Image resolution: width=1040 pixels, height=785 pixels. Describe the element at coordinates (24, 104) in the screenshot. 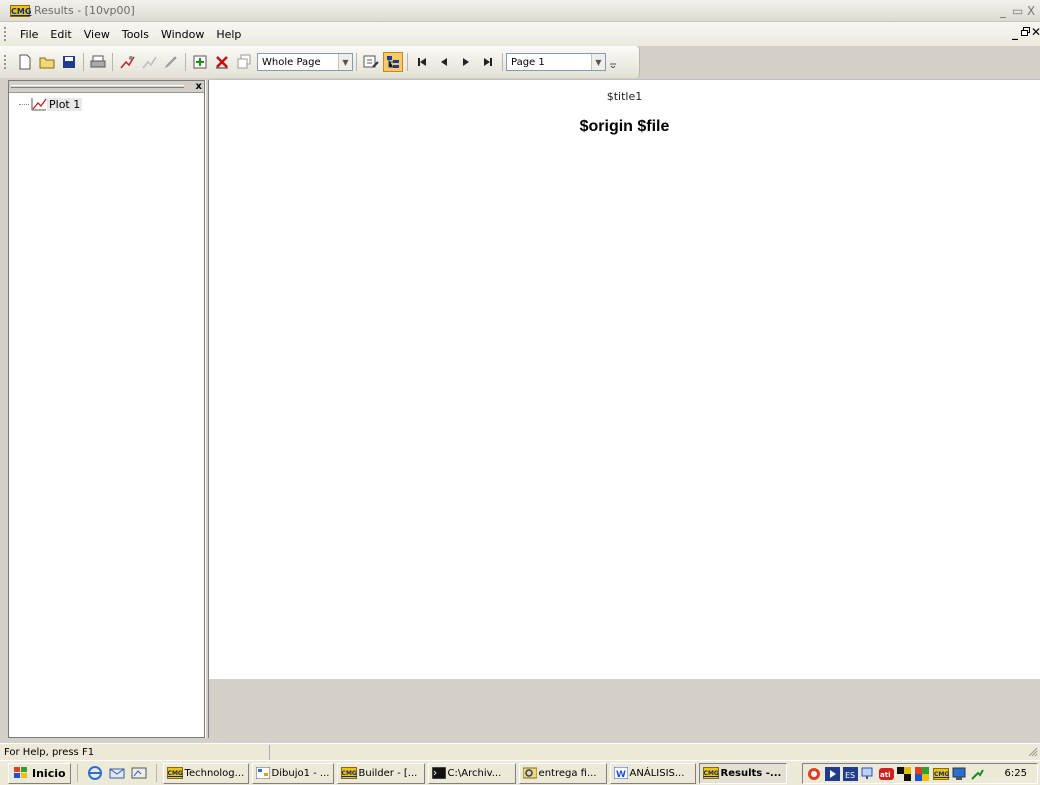

I see `tree-connector` at that location.